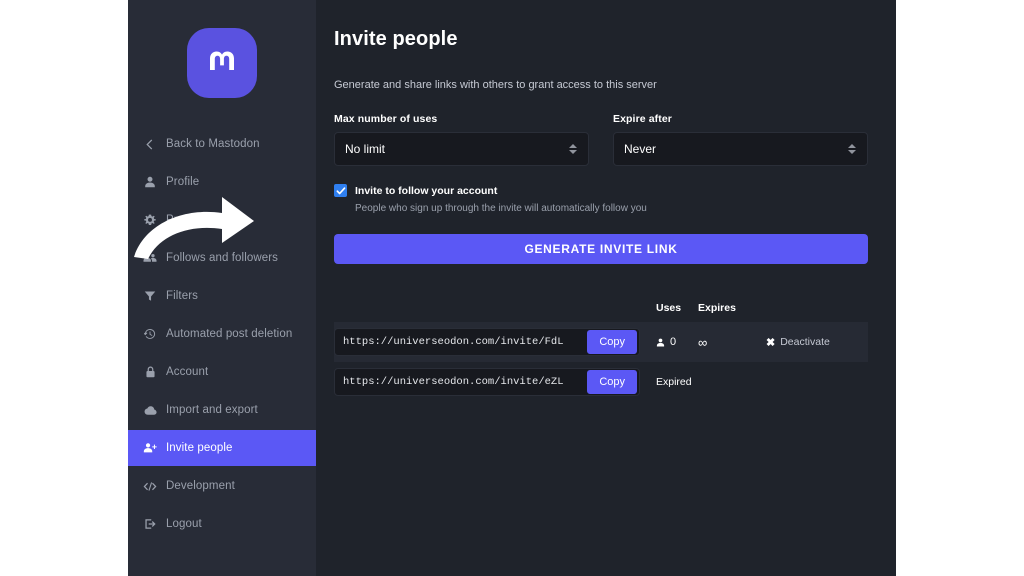 Image resolution: width=1024 pixels, height=576 pixels. Describe the element at coordinates (150, 220) in the screenshot. I see `gear-icon` at that location.